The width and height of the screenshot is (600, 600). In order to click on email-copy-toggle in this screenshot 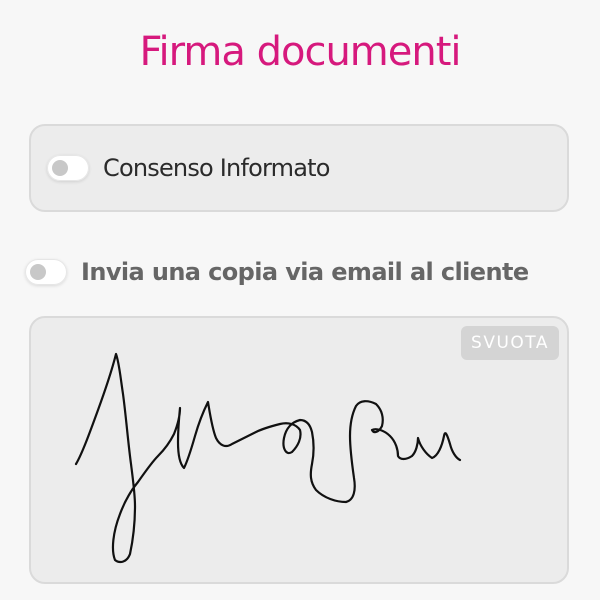, I will do `click(46, 272)`.